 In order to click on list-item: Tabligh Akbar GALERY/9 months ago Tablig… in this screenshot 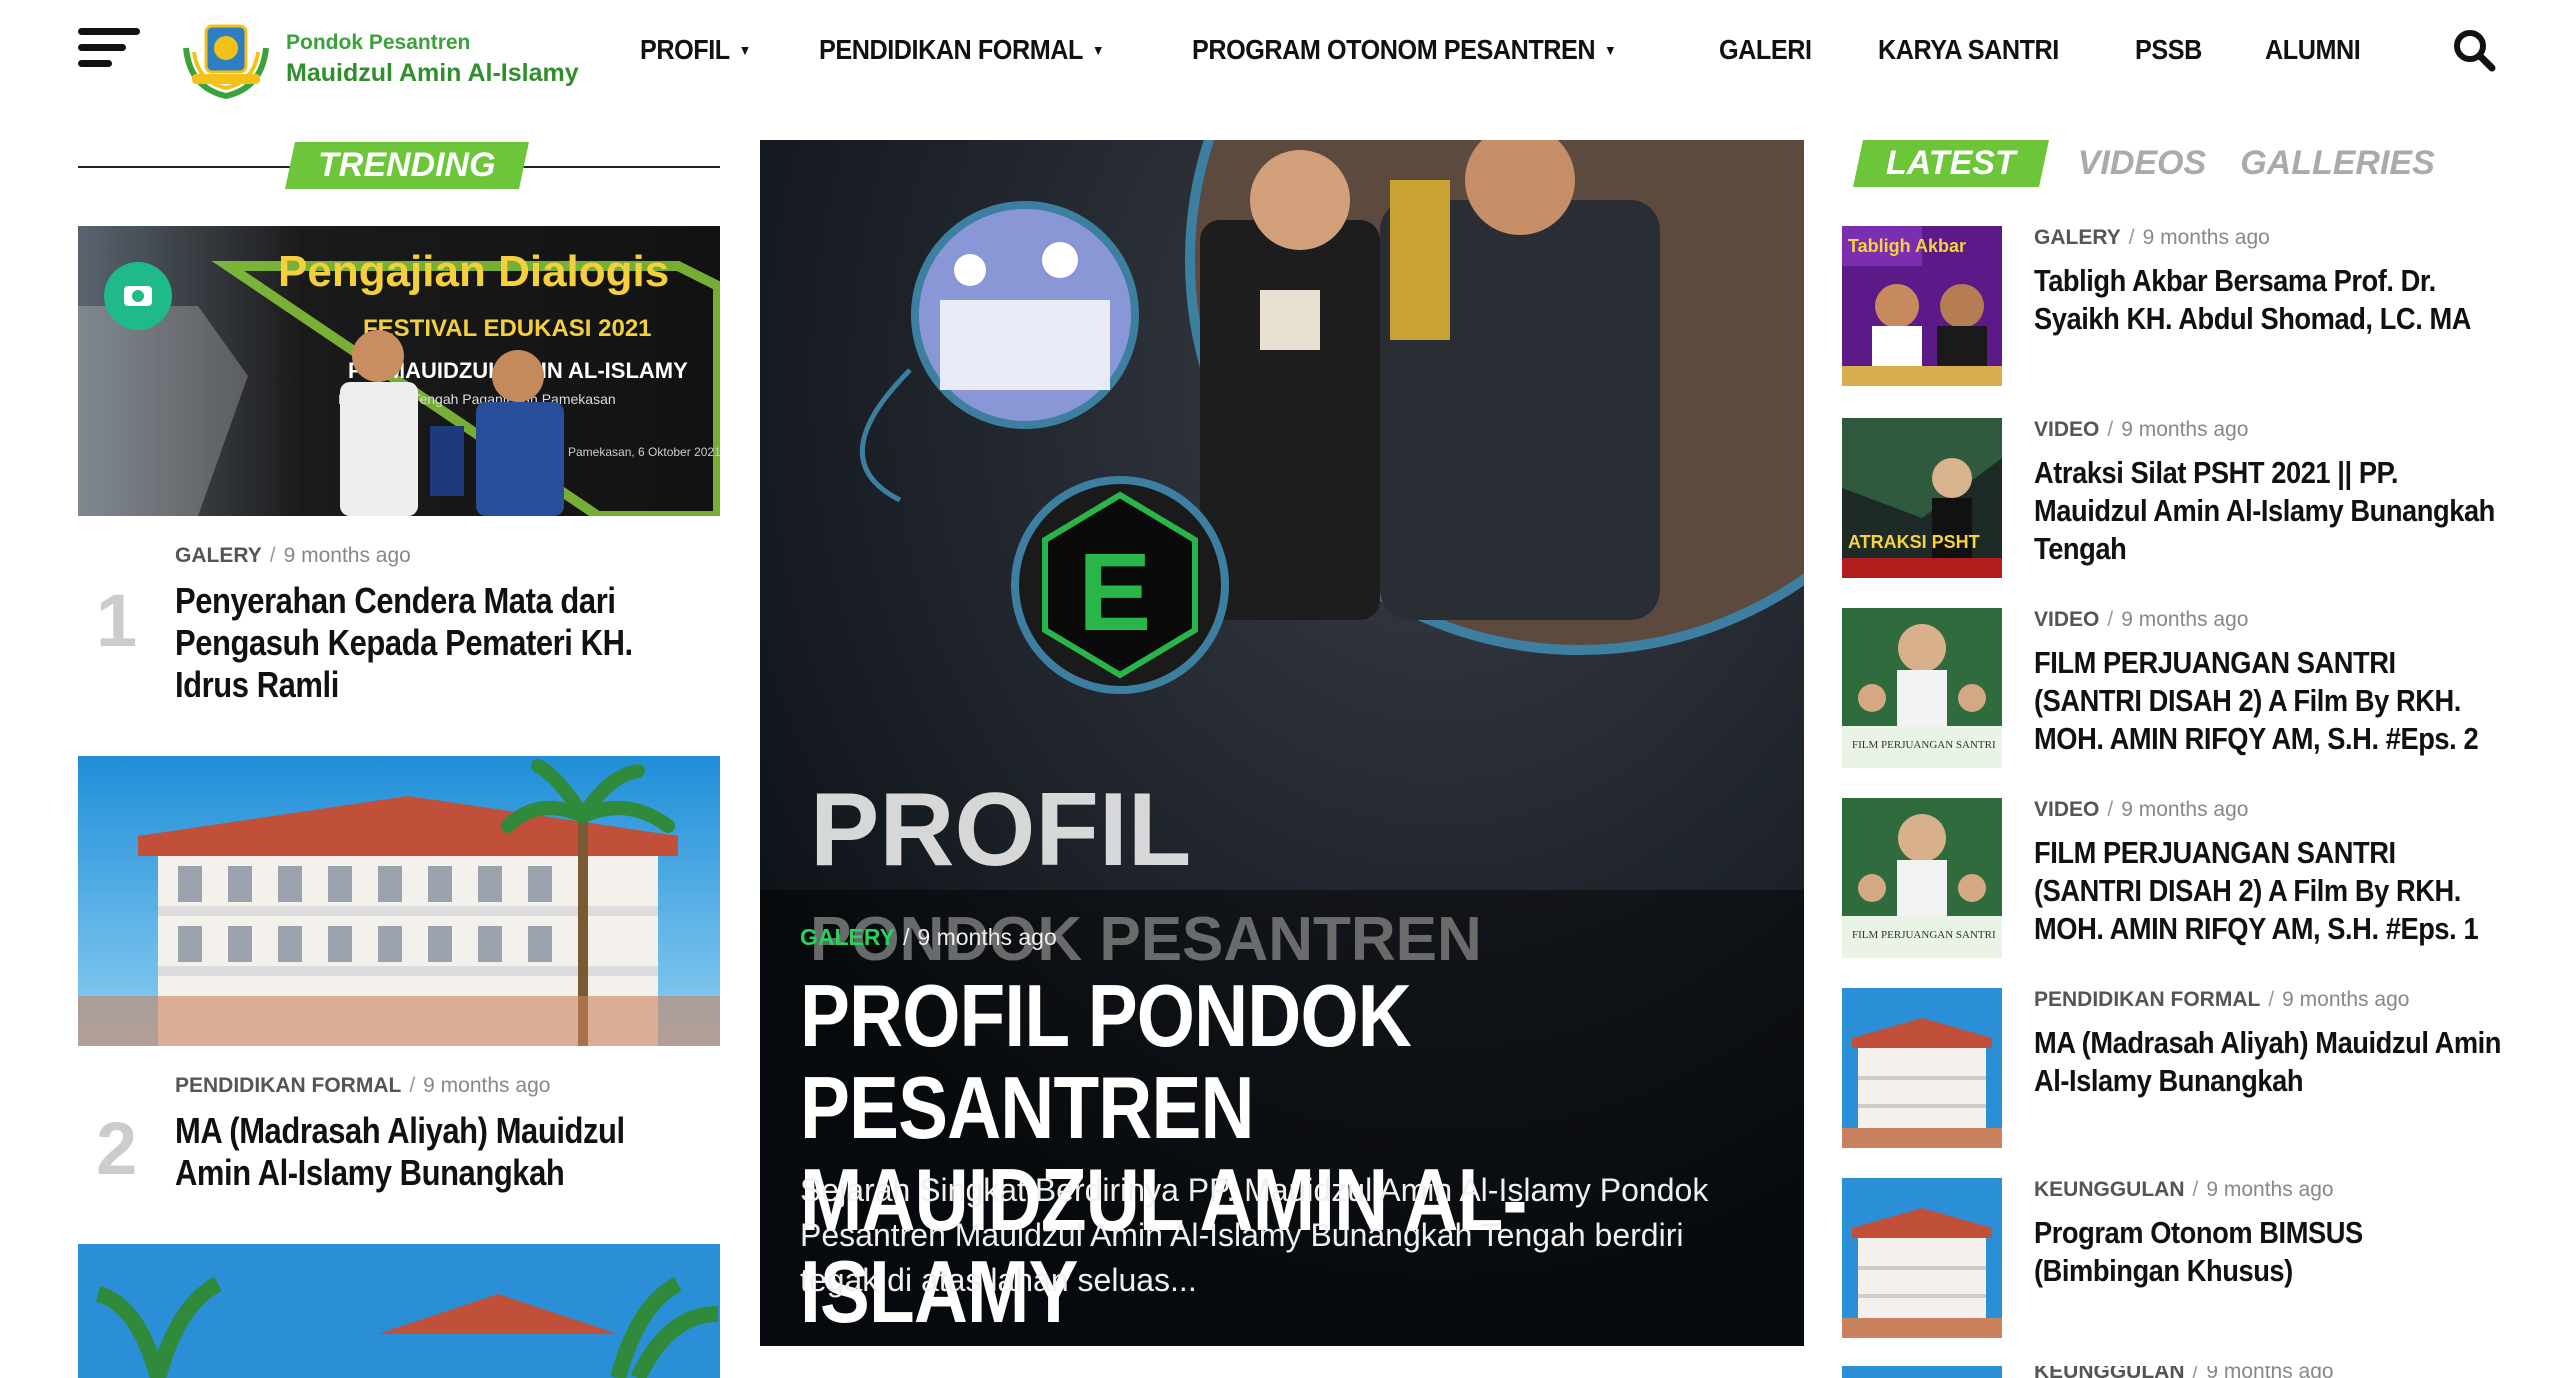, I will do `click(2172, 311)`.